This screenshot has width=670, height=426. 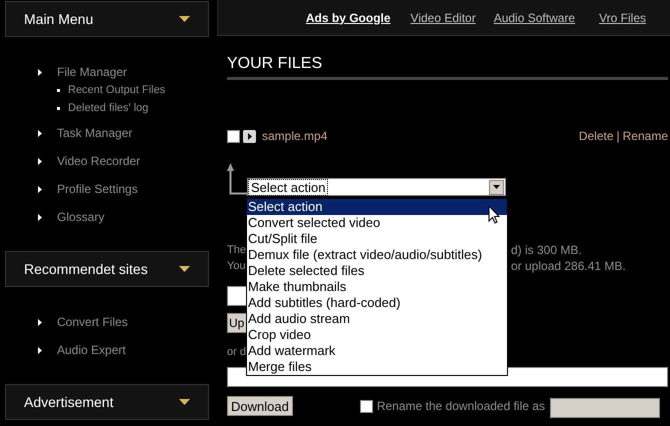 I want to click on ads-heading: Ads by Google, so click(x=348, y=17).